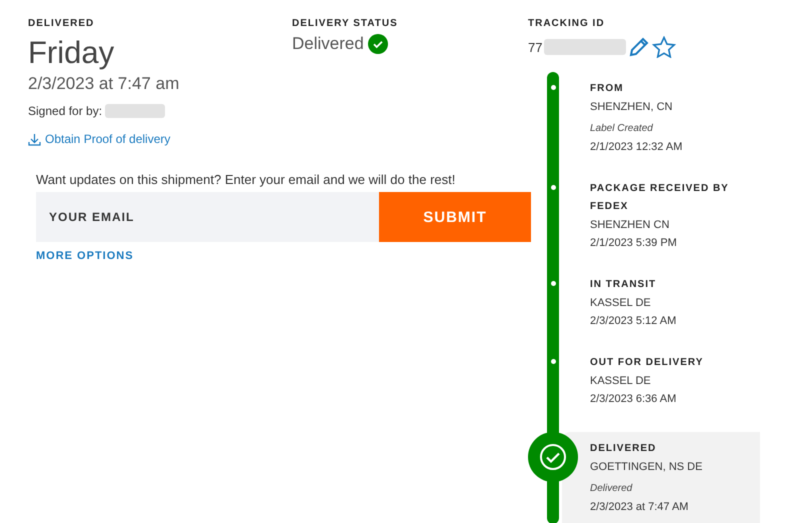 Image resolution: width=788 pixels, height=523 pixels. Describe the element at coordinates (647, 363) in the screenshot. I see `event-title: OUT FOR DELIVERY` at that location.